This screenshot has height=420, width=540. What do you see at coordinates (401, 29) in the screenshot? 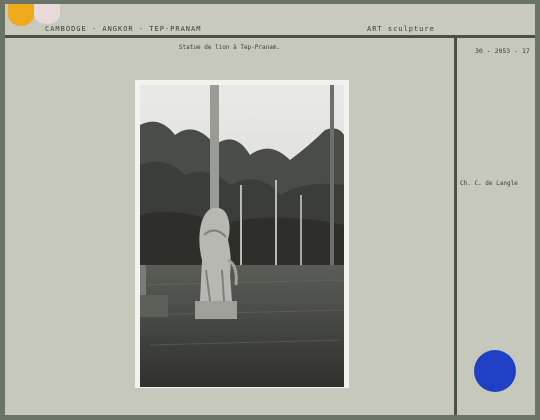
I see `subject-heading: ART sculpture` at bounding box center [401, 29].